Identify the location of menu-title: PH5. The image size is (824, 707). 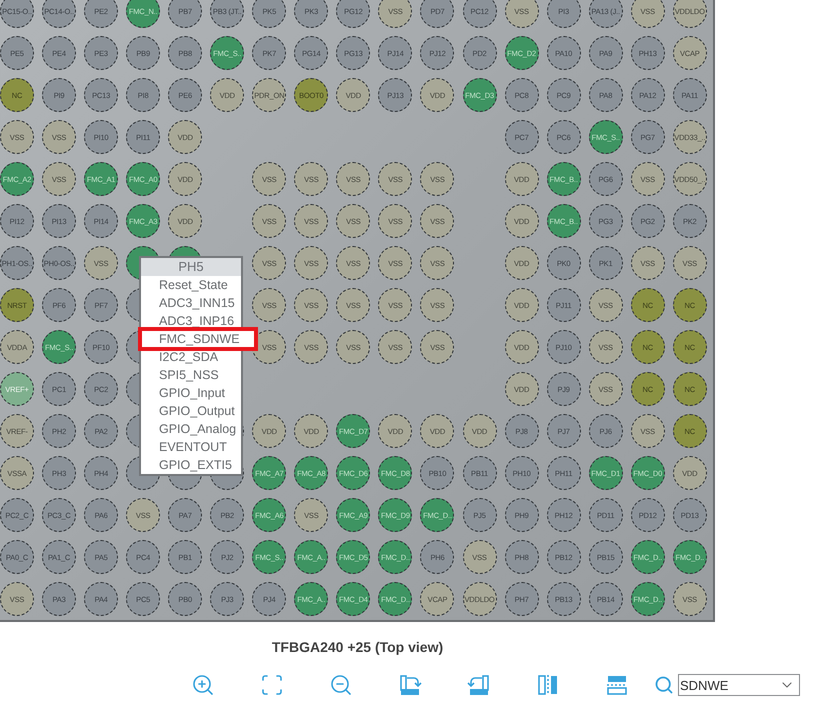
(191, 267).